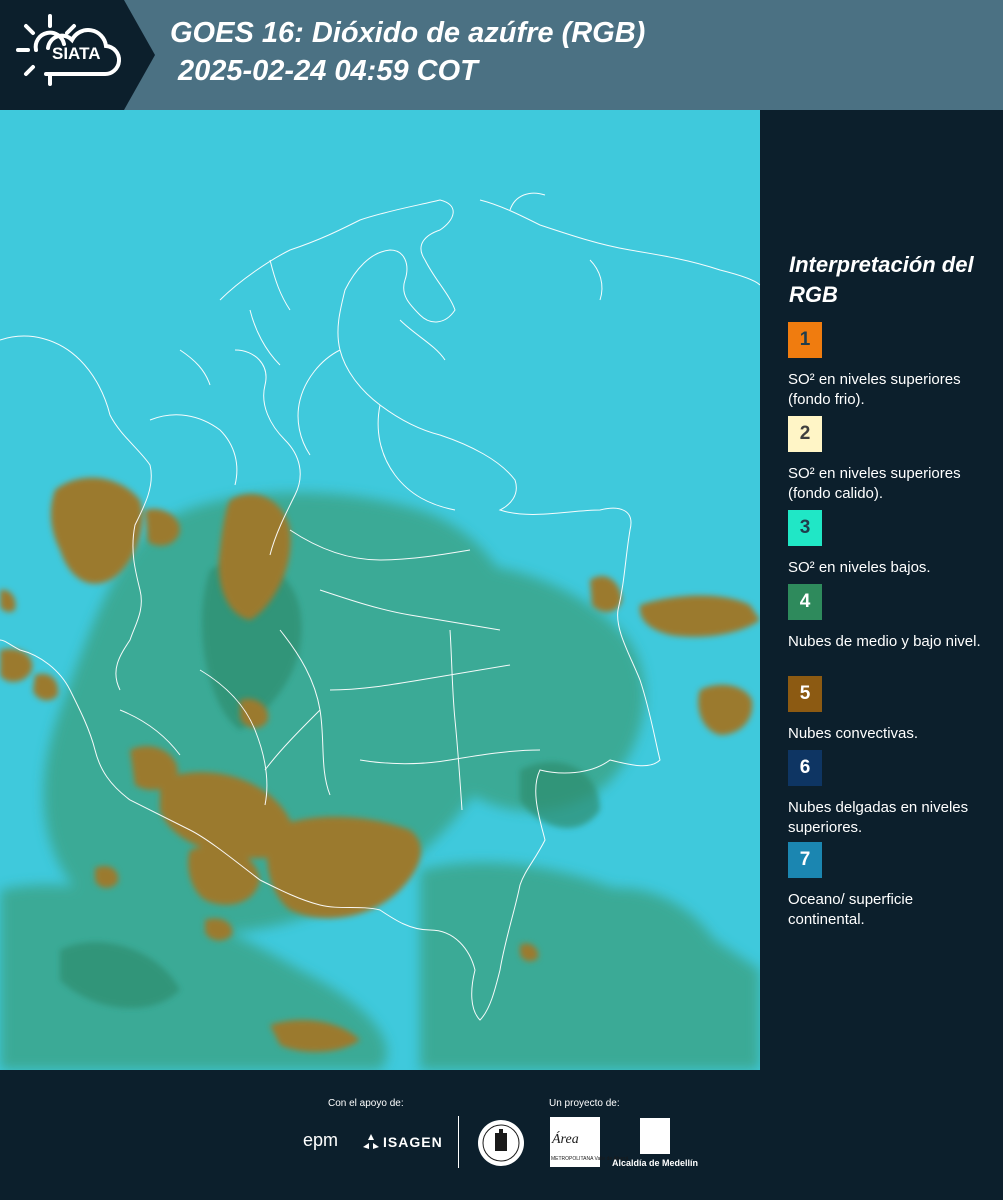 This screenshot has width=1003, height=1200. Describe the element at coordinates (853, 733) in the screenshot. I see `legend-label-5: Nubes convectivas.` at that location.